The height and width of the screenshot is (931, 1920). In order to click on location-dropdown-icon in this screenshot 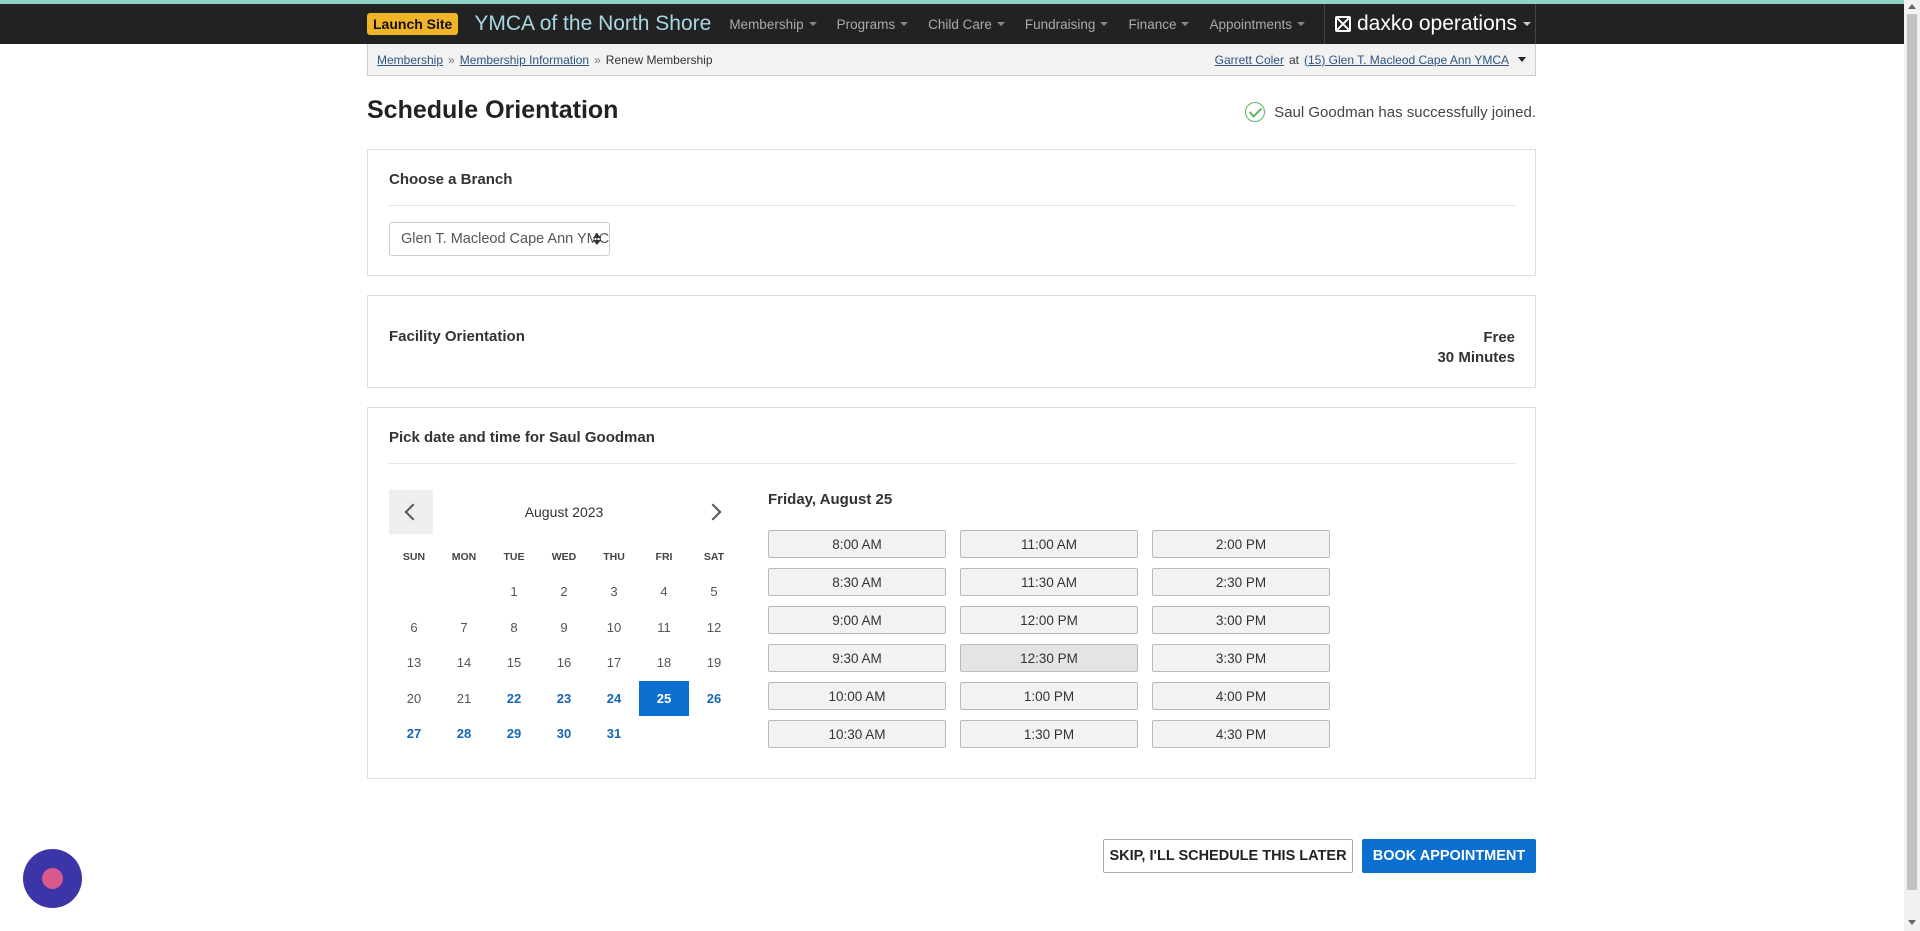, I will do `click(1522, 59)`.